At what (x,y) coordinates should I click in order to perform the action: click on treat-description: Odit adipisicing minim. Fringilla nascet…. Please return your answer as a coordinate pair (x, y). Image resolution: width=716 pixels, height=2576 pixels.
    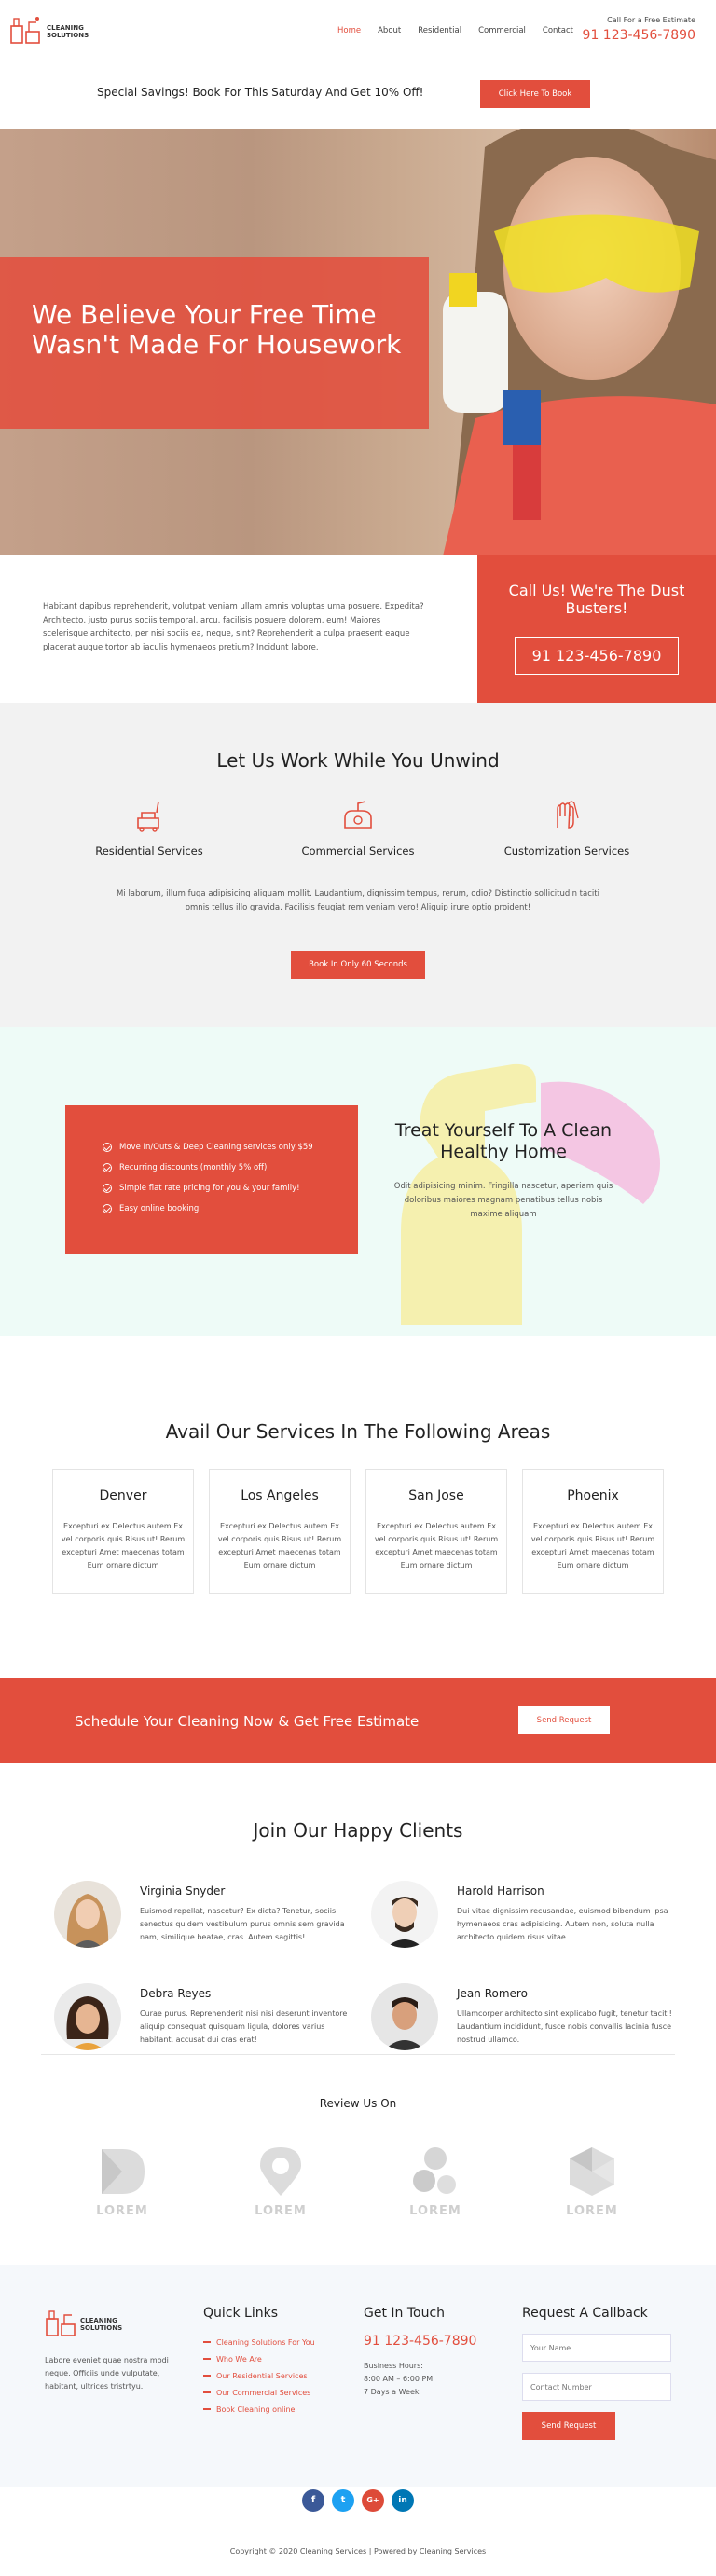
    Looking at the image, I should click on (503, 1200).